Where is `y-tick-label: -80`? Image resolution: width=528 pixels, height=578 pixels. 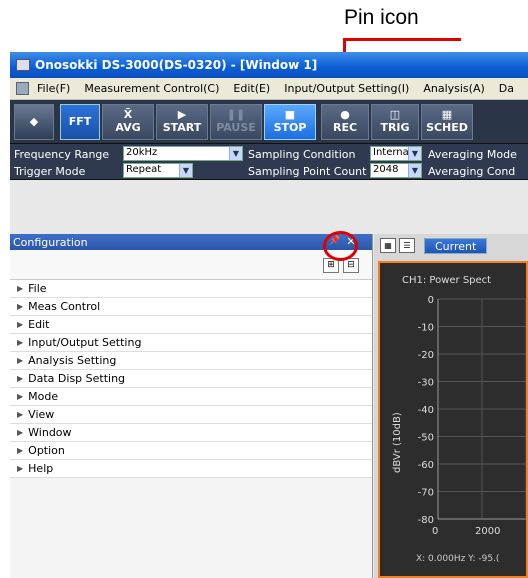 y-tick-label: -80 is located at coordinates (426, 520).